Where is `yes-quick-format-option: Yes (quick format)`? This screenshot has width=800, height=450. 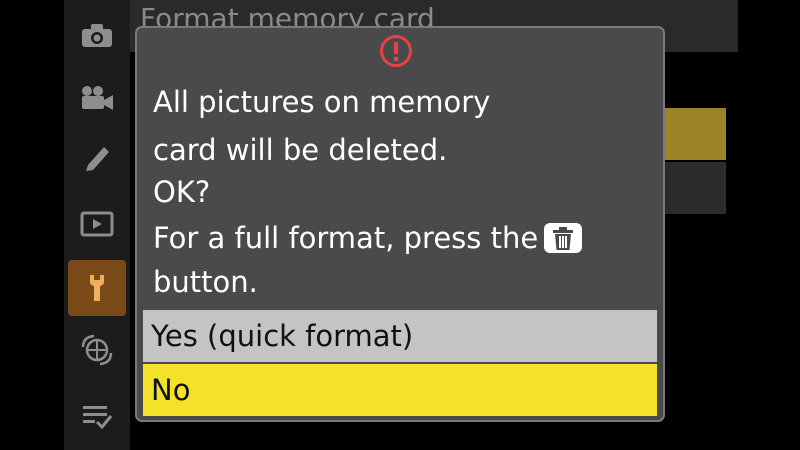 yes-quick-format-option: Yes (quick format) is located at coordinates (400, 336).